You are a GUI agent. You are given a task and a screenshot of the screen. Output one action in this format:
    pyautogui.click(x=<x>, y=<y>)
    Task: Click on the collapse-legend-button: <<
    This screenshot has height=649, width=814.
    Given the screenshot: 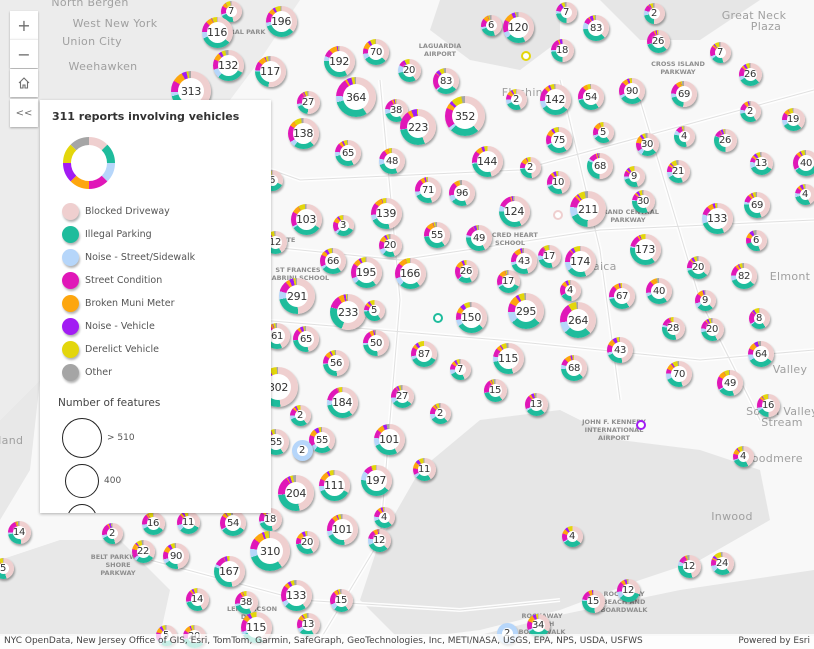 What is the action you would take?
    pyautogui.click(x=24, y=113)
    